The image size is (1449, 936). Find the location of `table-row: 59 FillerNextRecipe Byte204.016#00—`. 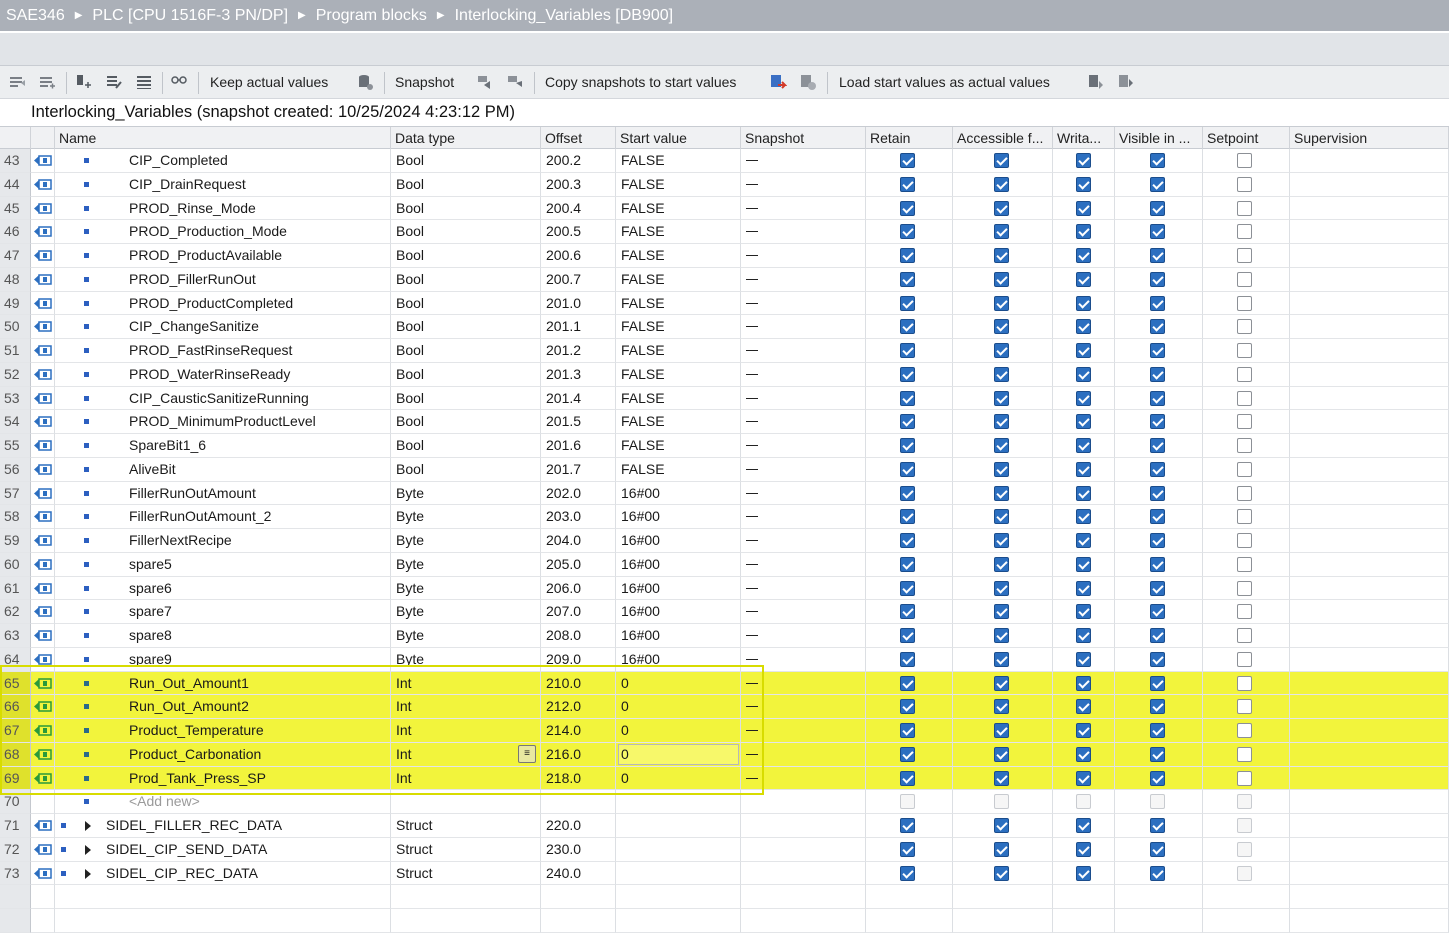

table-row: 59 FillerNextRecipe Byte204.016#00— is located at coordinates (724, 541).